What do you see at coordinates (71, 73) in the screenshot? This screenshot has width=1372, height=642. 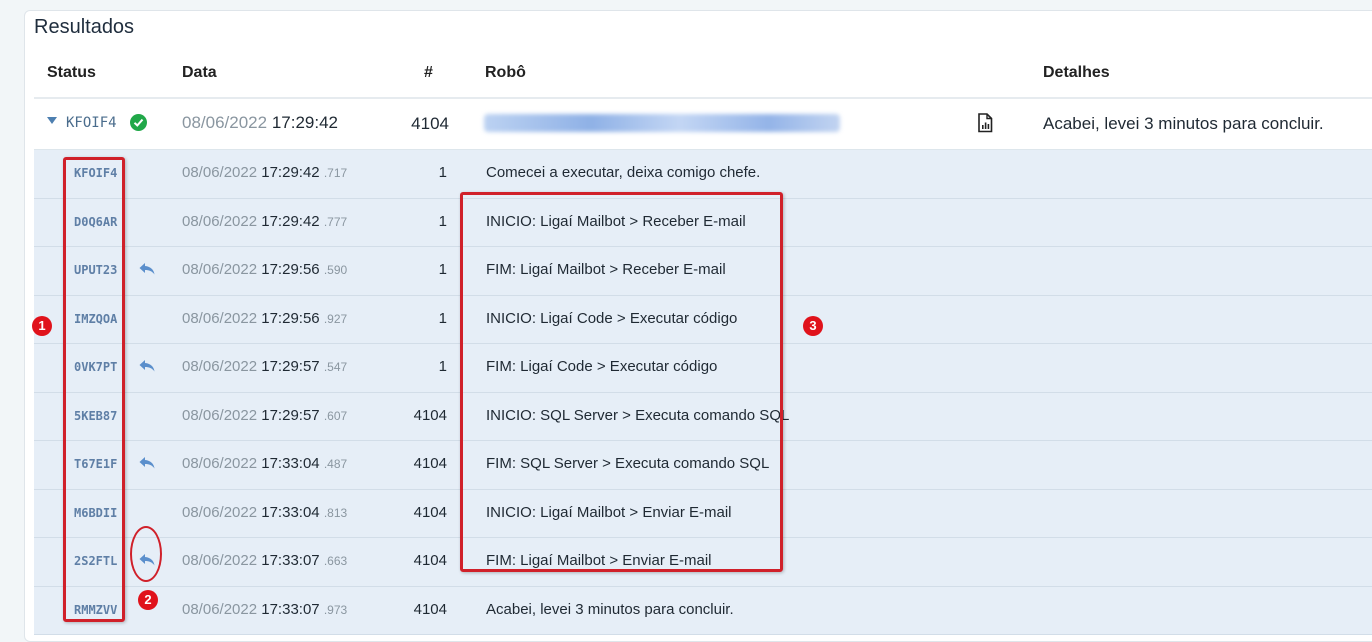 I see `column-header-status: Status` at bounding box center [71, 73].